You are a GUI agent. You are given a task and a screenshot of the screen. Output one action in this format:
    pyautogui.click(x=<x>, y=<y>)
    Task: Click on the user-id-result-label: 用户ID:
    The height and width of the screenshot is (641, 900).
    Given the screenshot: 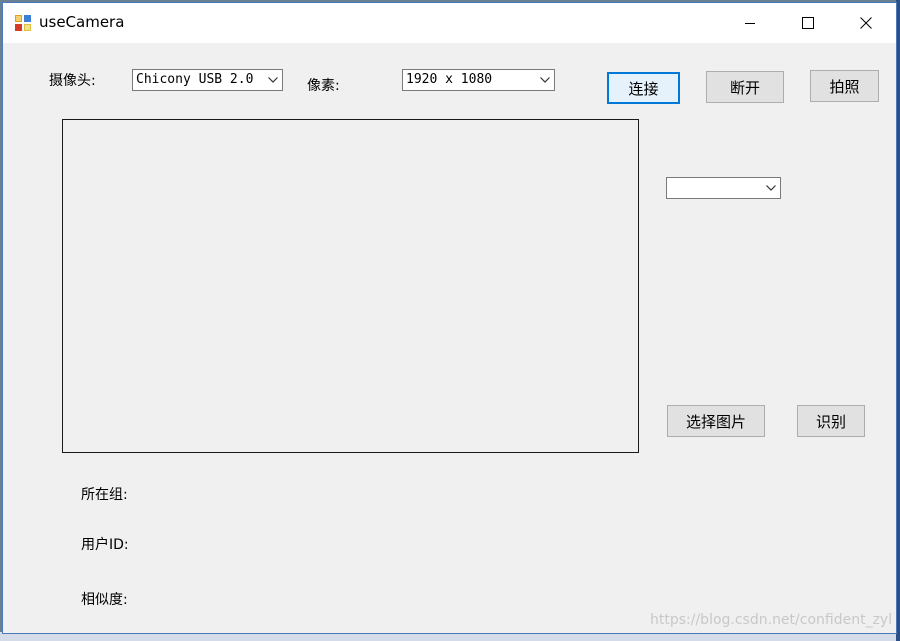 What is the action you would take?
    pyautogui.click(x=105, y=545)
    